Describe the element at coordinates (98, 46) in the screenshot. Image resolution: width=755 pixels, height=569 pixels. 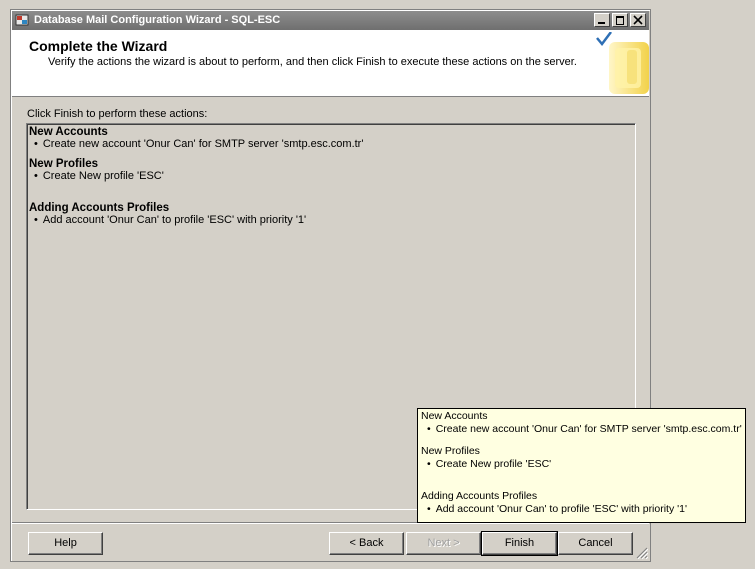
I see `page-title: Complete the Wizard` at that location.